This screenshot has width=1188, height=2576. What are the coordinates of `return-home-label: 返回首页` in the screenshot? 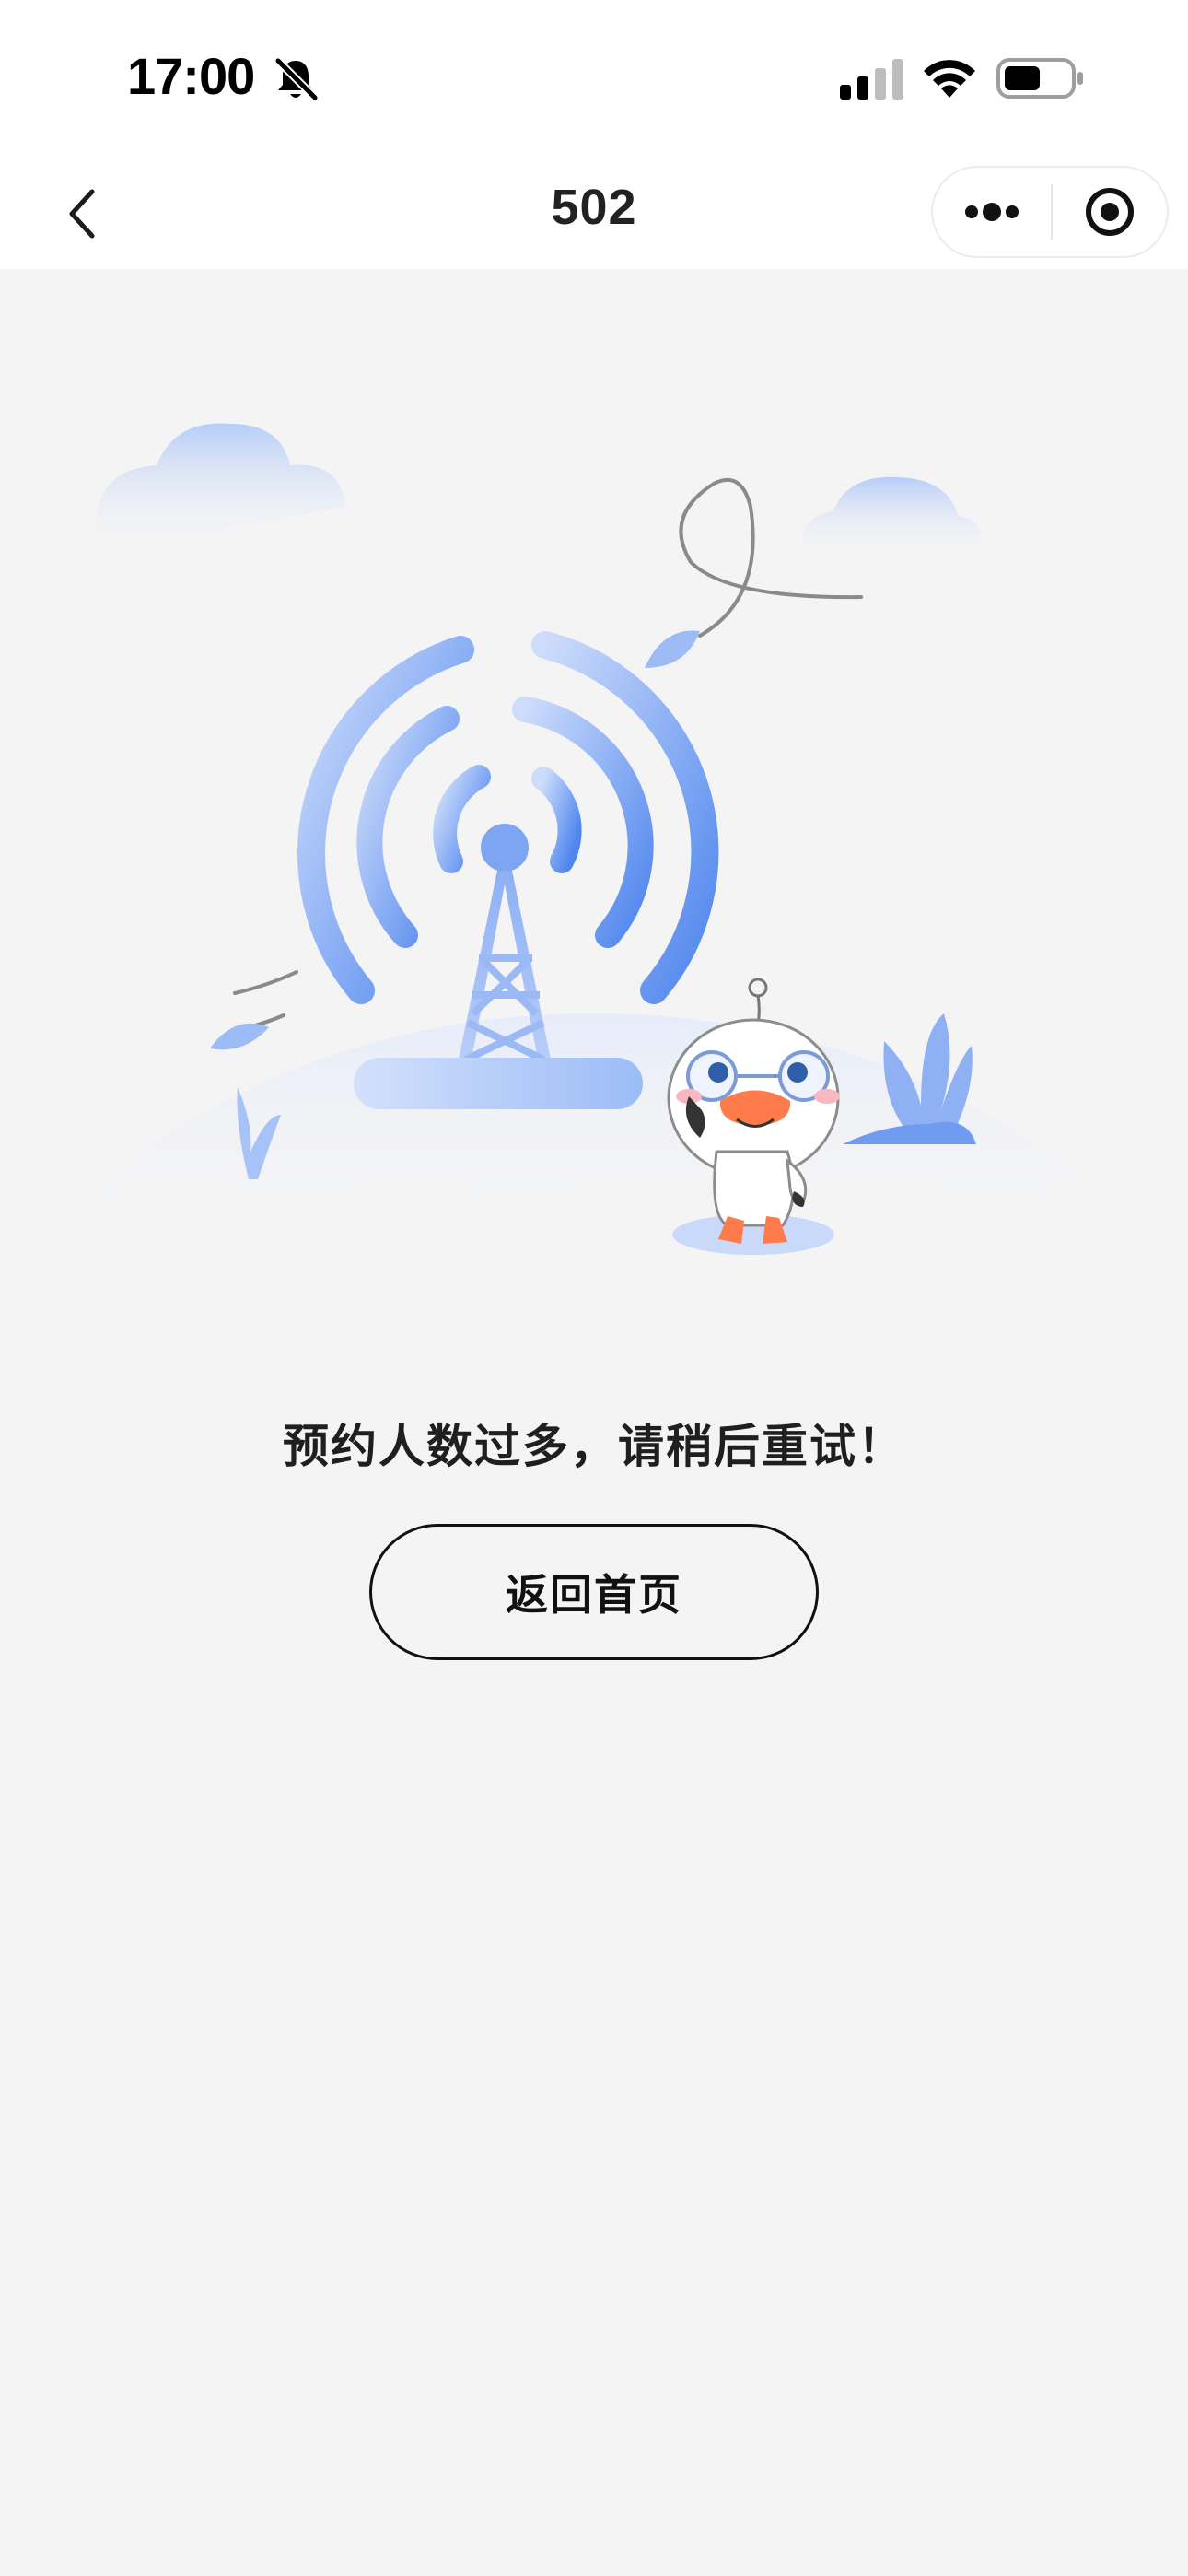 It's located at (594, 1595).